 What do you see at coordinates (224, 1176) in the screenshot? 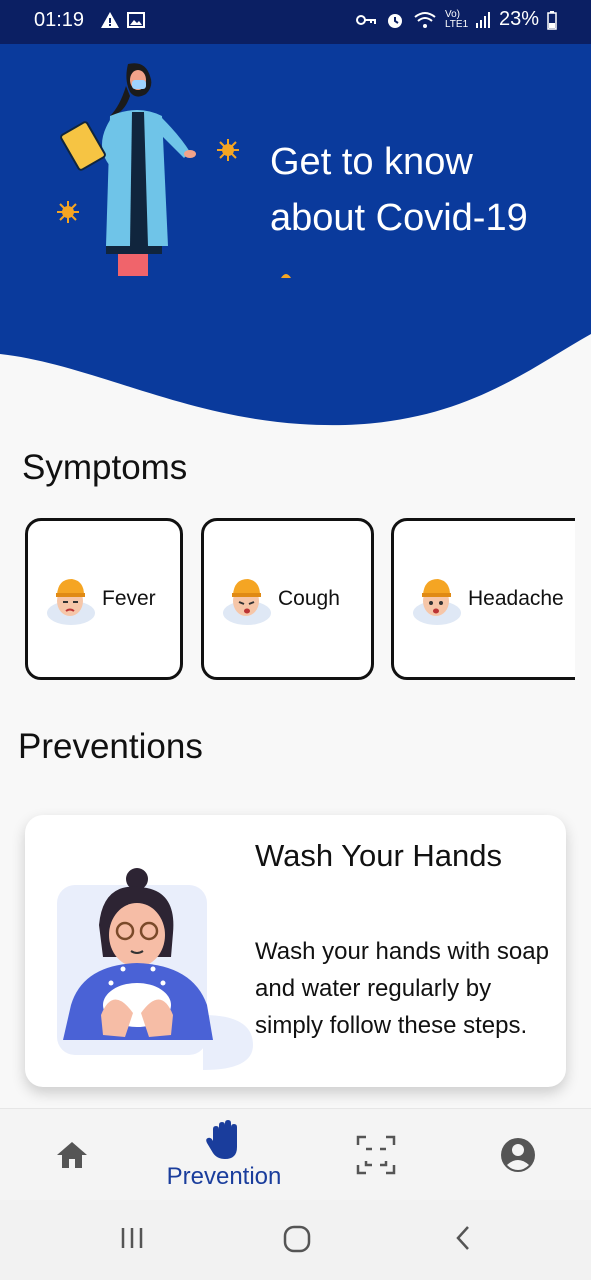
I see `nav-prevention-label: Prevention` at bounding box center [224, 1176].